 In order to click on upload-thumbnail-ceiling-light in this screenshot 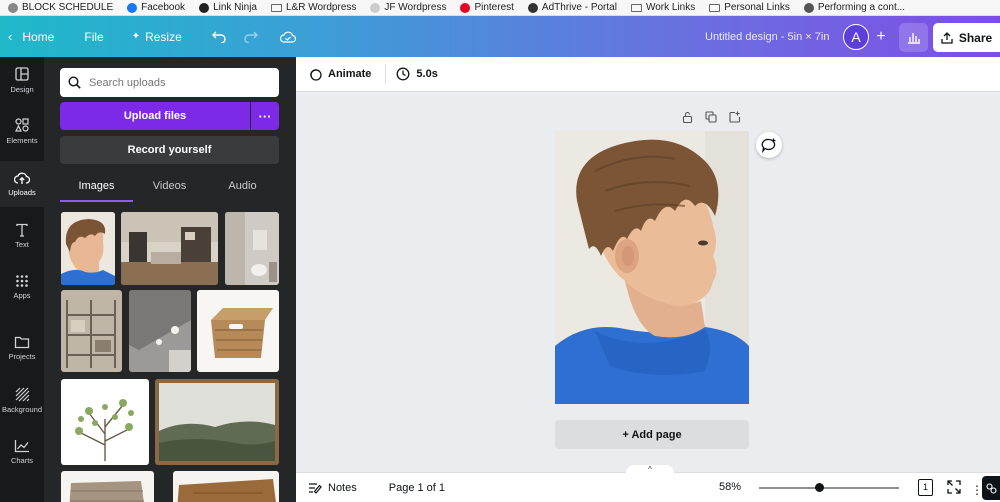, I will do `click(160, 331)`.